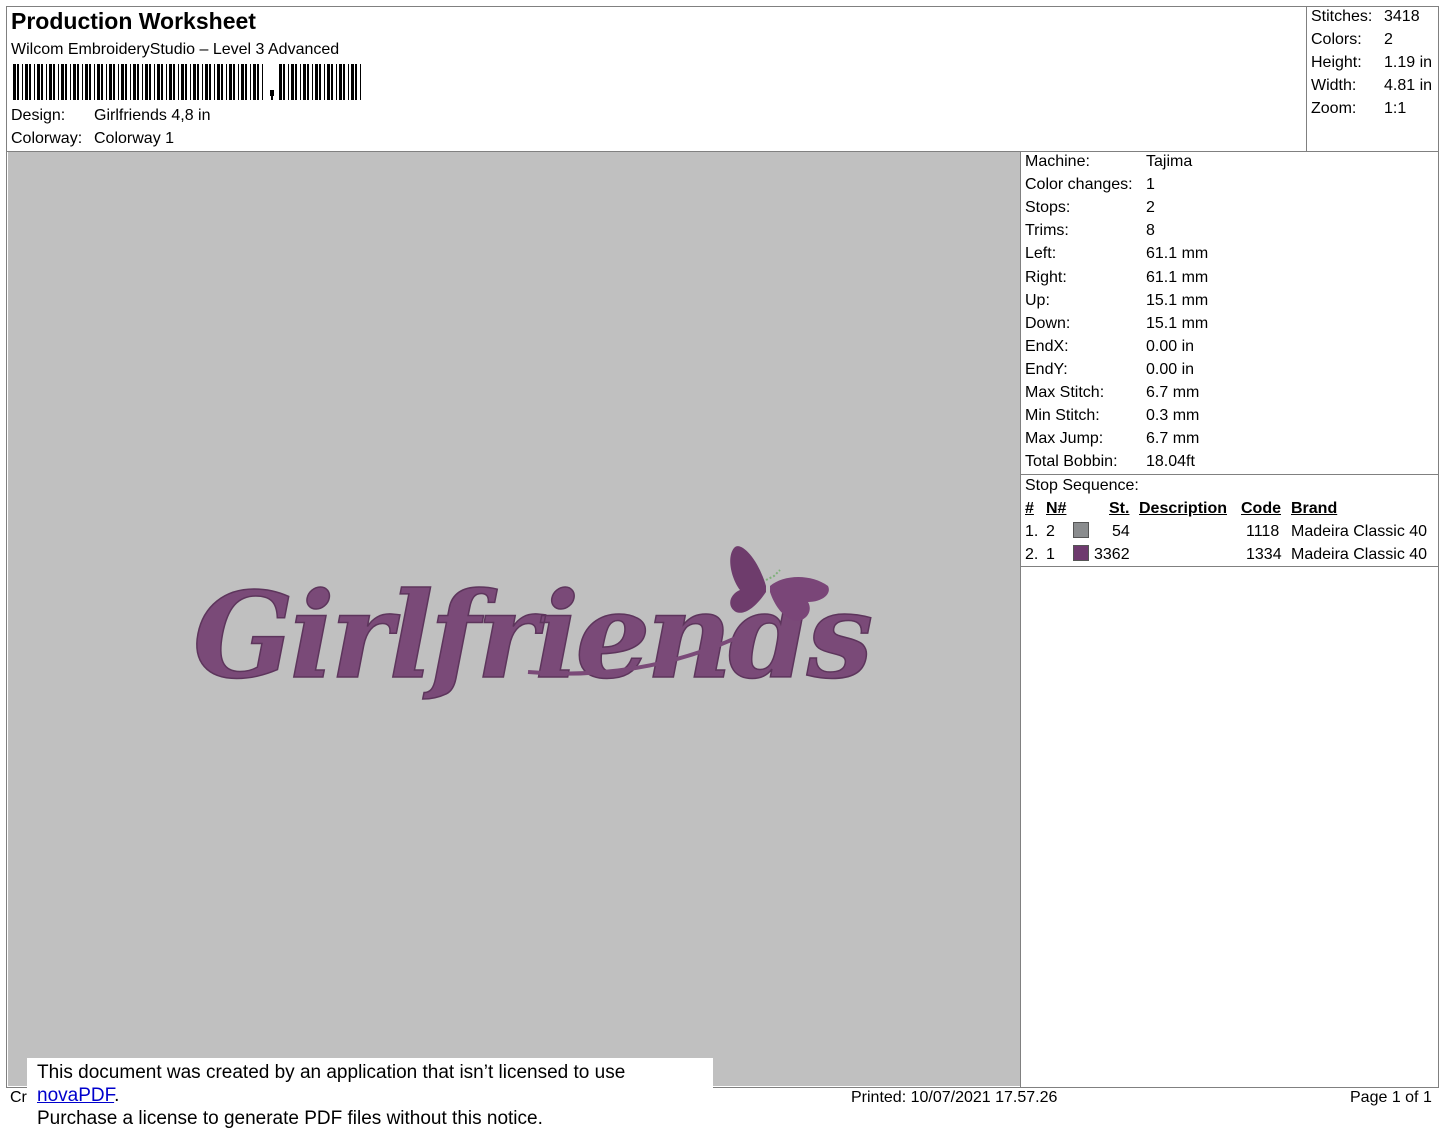  I want to click on detail-label: Left:, so click(1041, 254).